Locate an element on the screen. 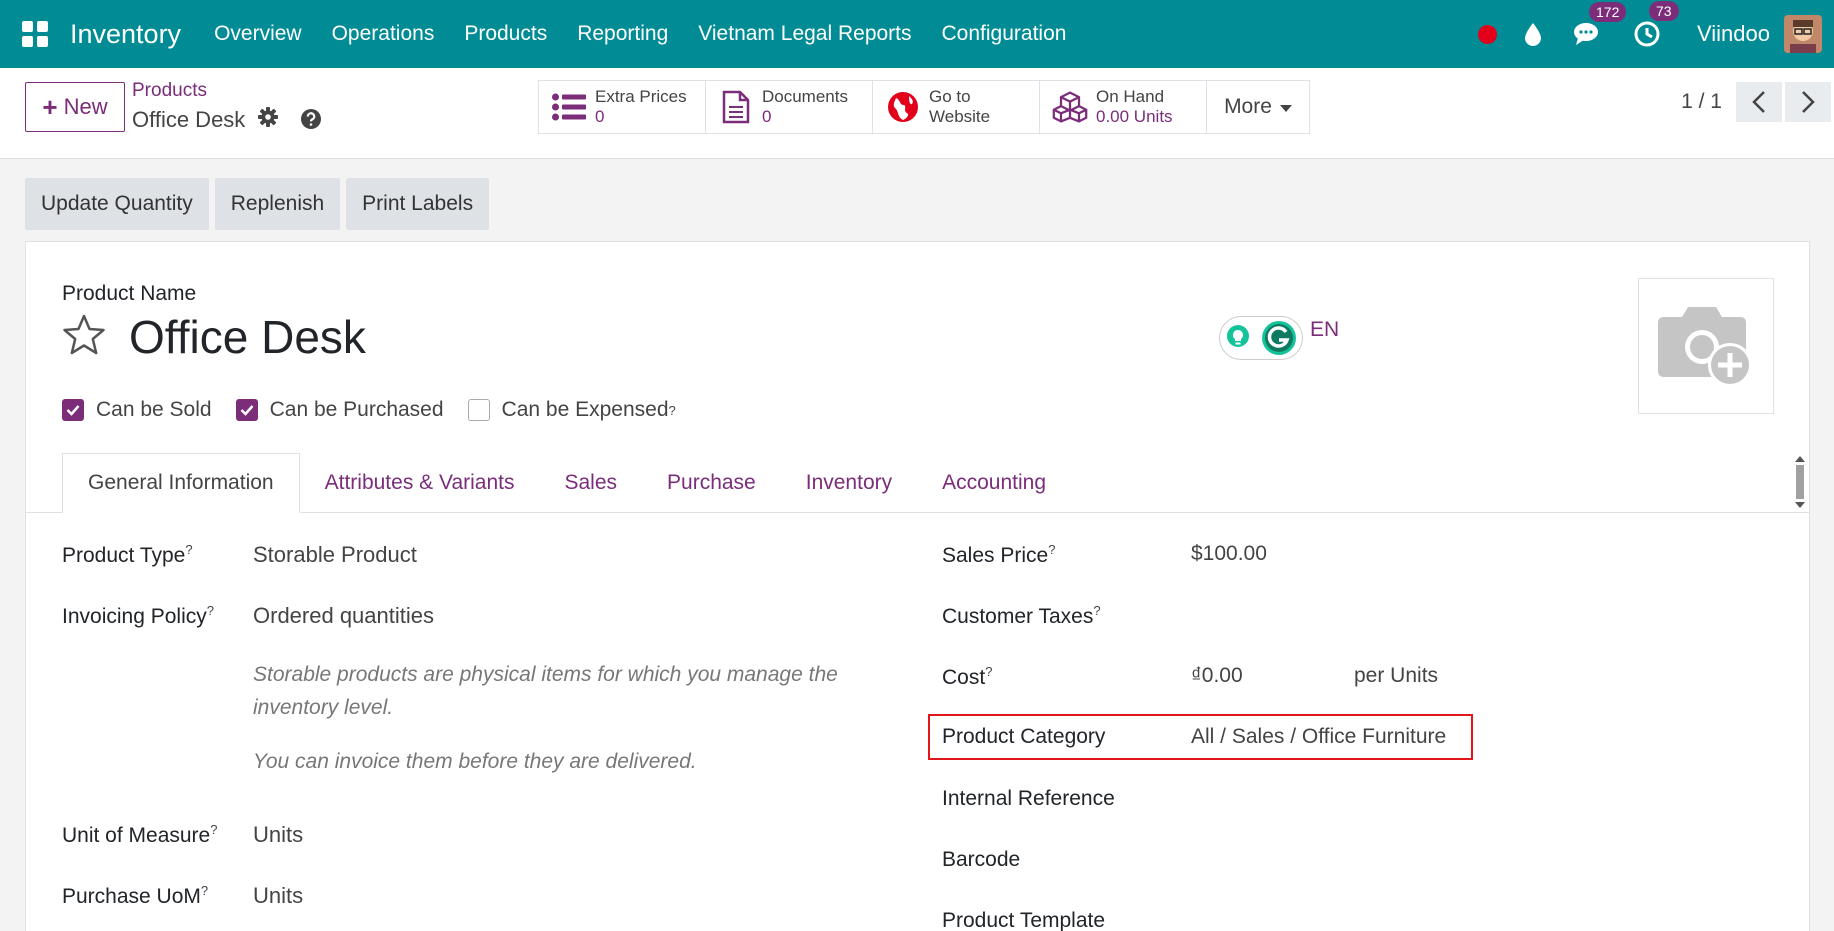 This screenshot has width=1834, height=931. documents-value: 0 is located at coordinates (767, 116).